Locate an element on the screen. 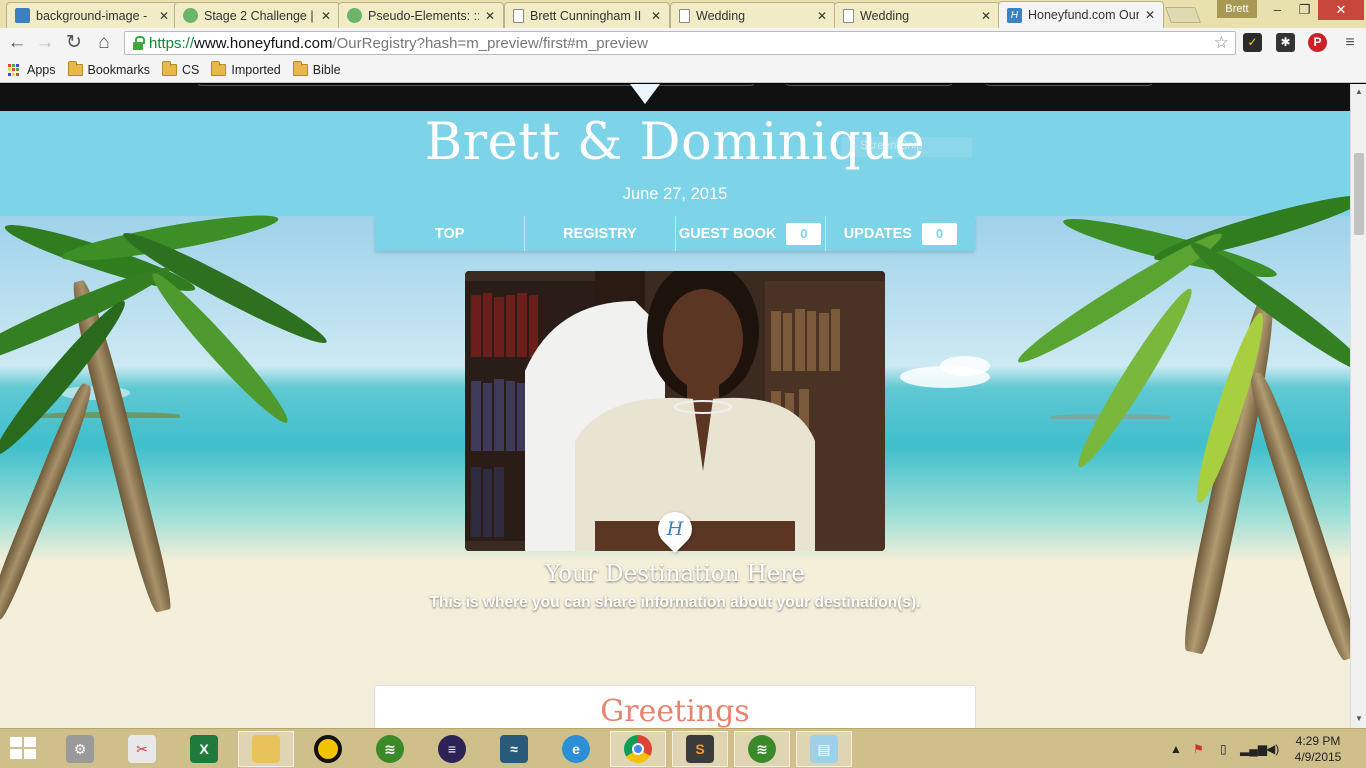 This screenshot has height=768, width=1366. browser-tab: background-image - ✕ is located at coordinates (92, 15).